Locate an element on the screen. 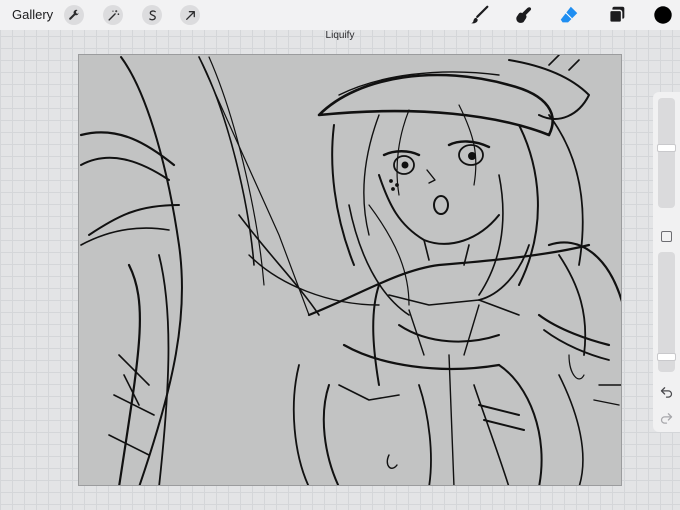 The height and width of the screenshot is (510, 680). wrench-icon is located at coordinates (73, 14).